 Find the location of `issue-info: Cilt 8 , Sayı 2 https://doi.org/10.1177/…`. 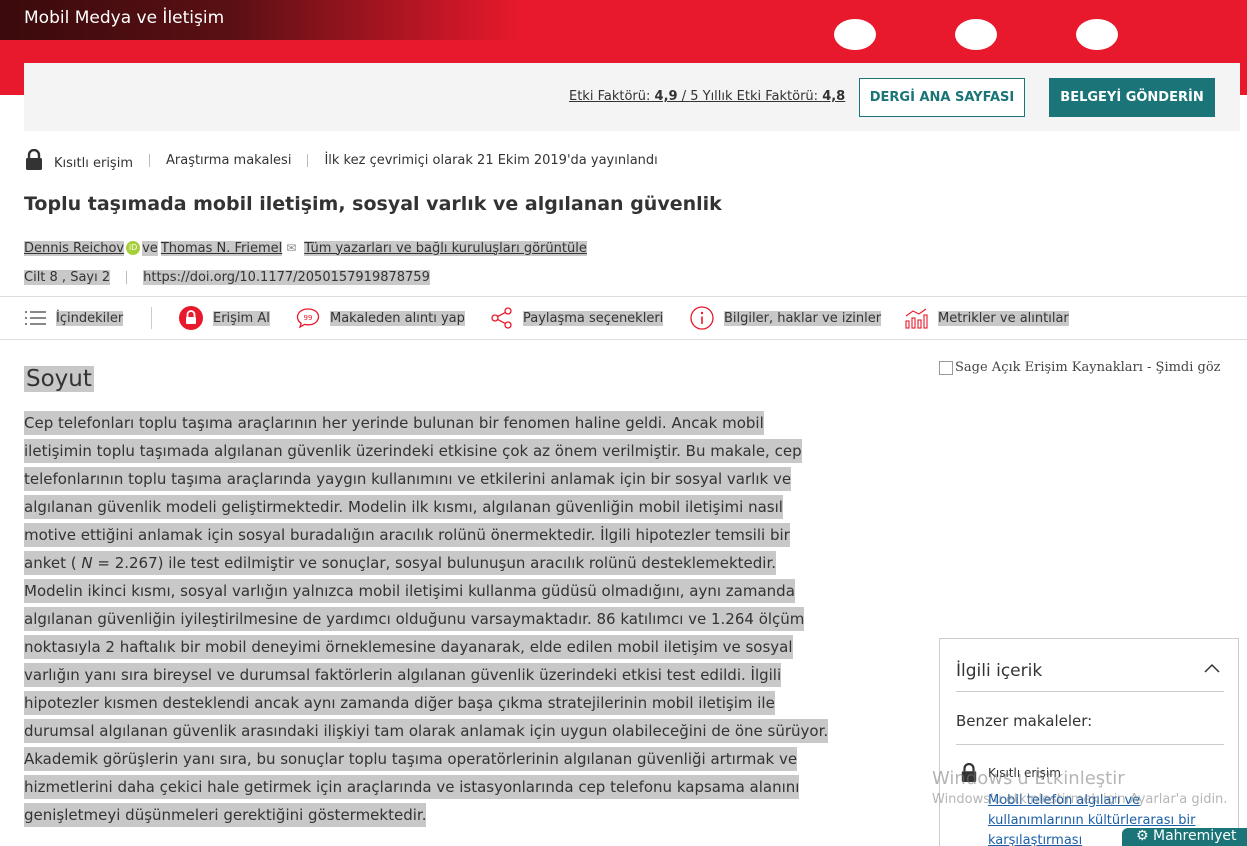

issue-info: Cilt 8 , Sayı 2 https://doi.org/10.1177/… is located at coordinates (227, 277).